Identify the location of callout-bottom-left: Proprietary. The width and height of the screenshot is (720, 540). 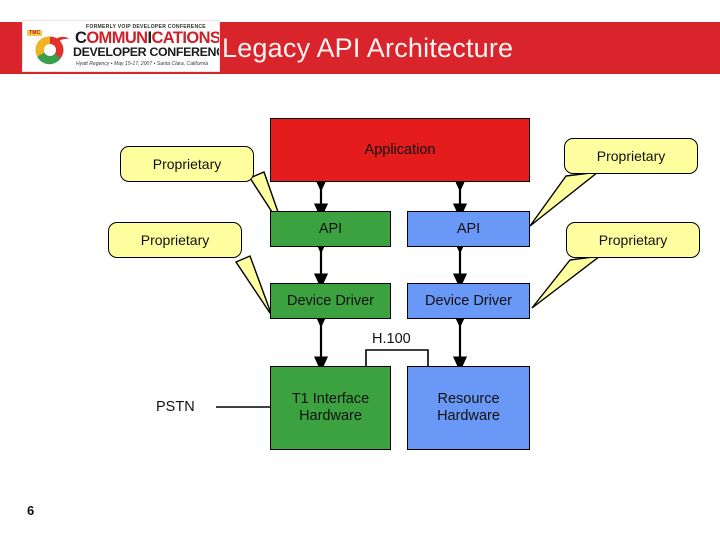
(175, 240).